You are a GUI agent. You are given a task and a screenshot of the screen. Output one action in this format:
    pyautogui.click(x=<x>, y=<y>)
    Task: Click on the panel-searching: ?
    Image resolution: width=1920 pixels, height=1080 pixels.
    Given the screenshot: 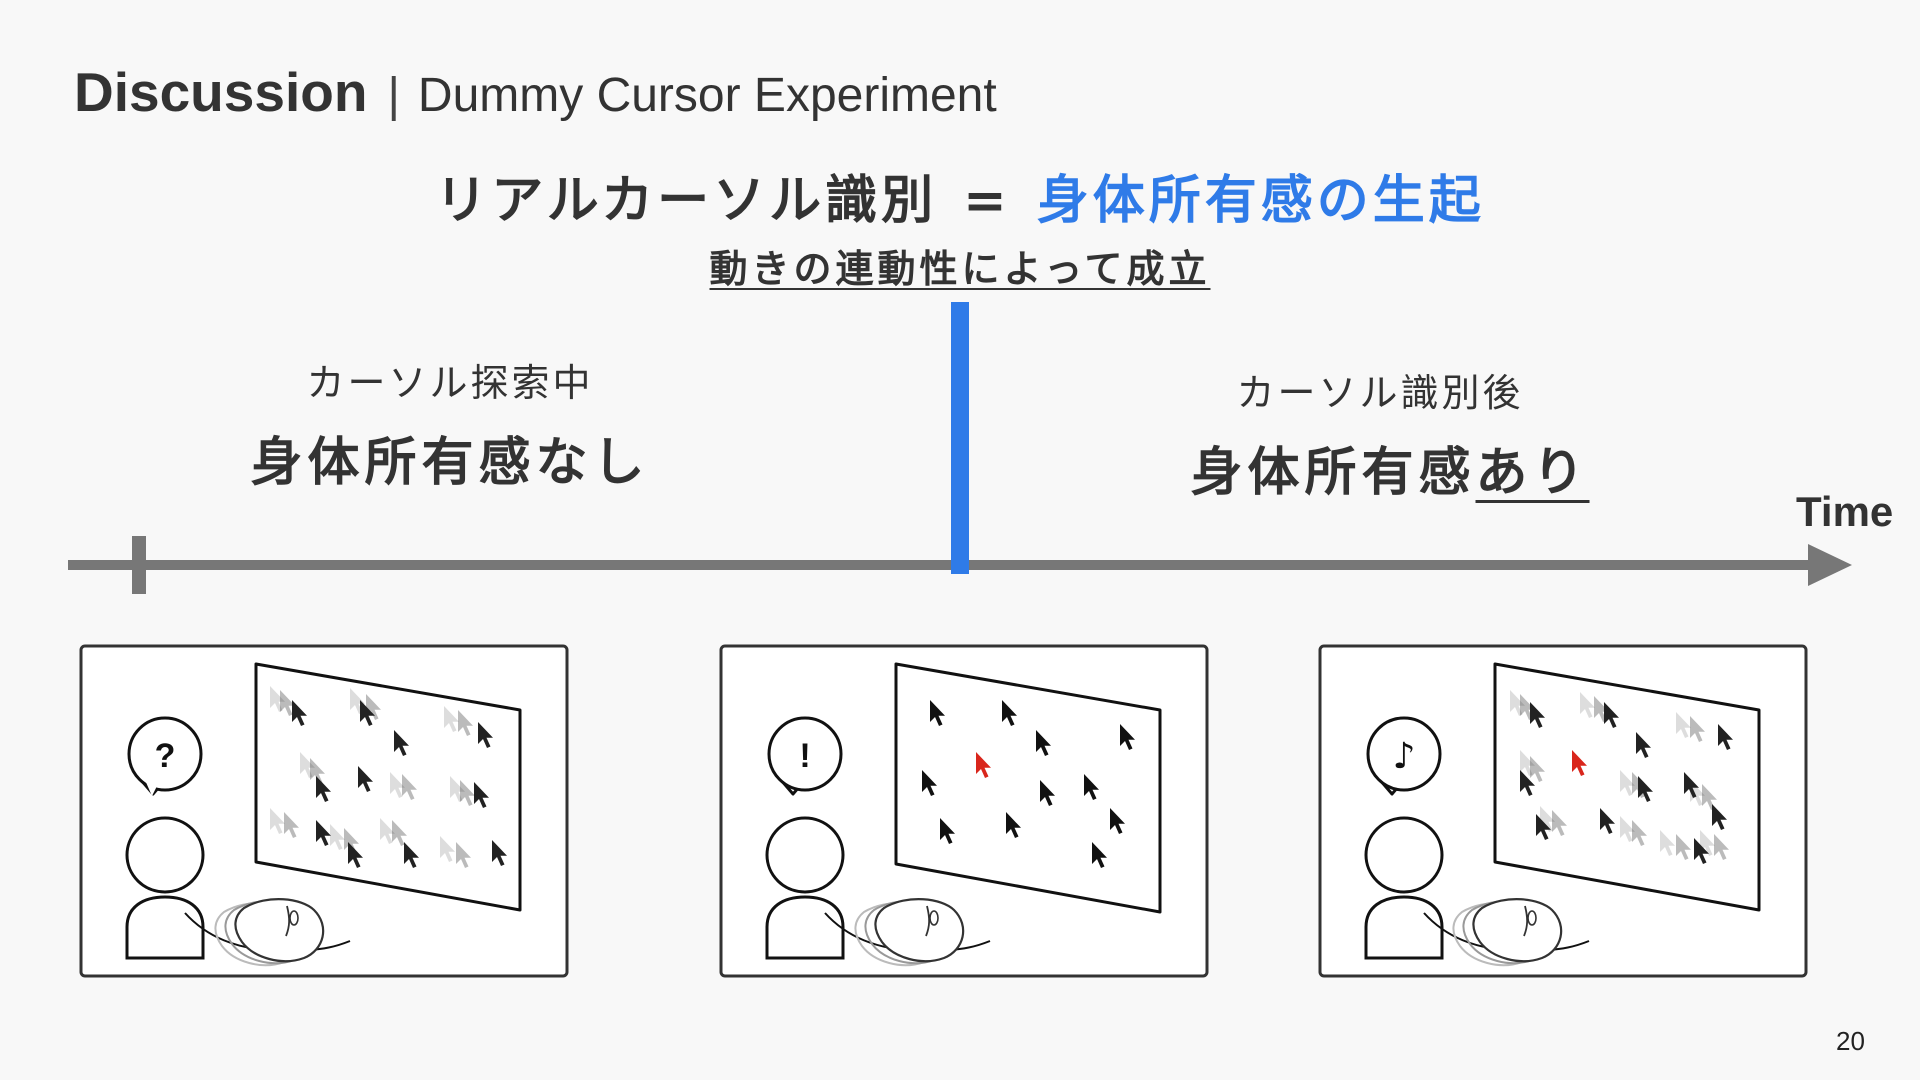 What is the action you would take?
    pyautogui.click(x=324, y=811)
    